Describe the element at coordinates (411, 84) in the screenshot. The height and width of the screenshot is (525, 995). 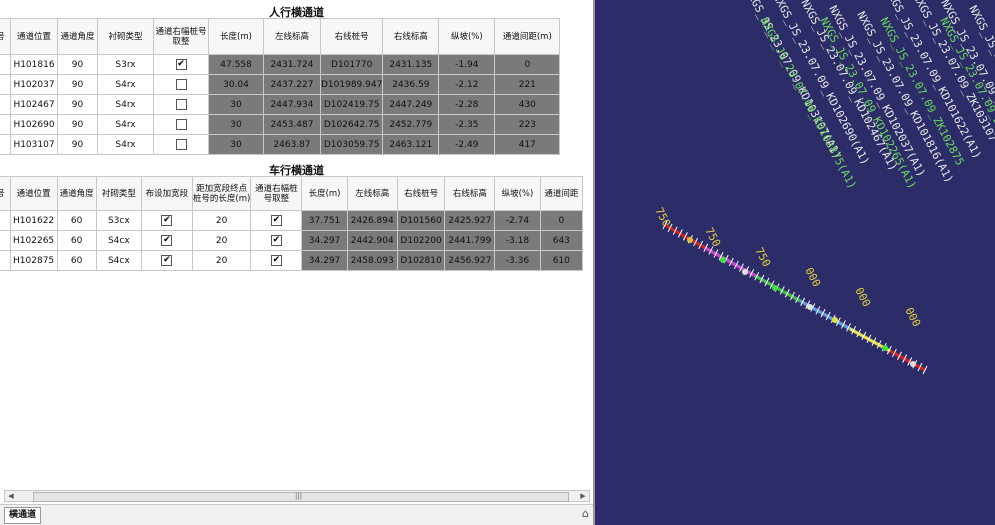
I see `table-cell: 2436.59` at that location.